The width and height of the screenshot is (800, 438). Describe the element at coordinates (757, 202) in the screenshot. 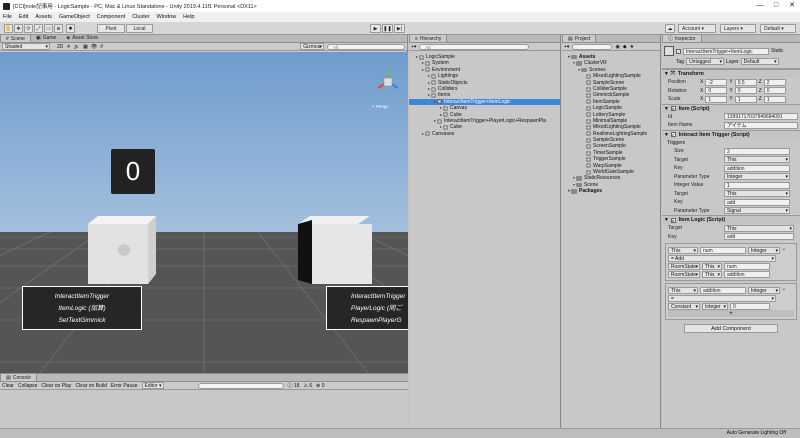

I see `trigger-row-field: add` at that location.